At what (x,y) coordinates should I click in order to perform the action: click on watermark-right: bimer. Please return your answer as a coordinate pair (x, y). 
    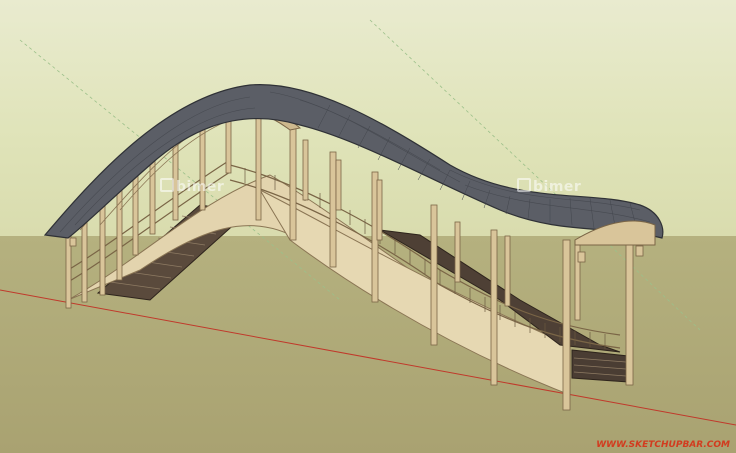
    Looking at the image, I should click on (549, 186).